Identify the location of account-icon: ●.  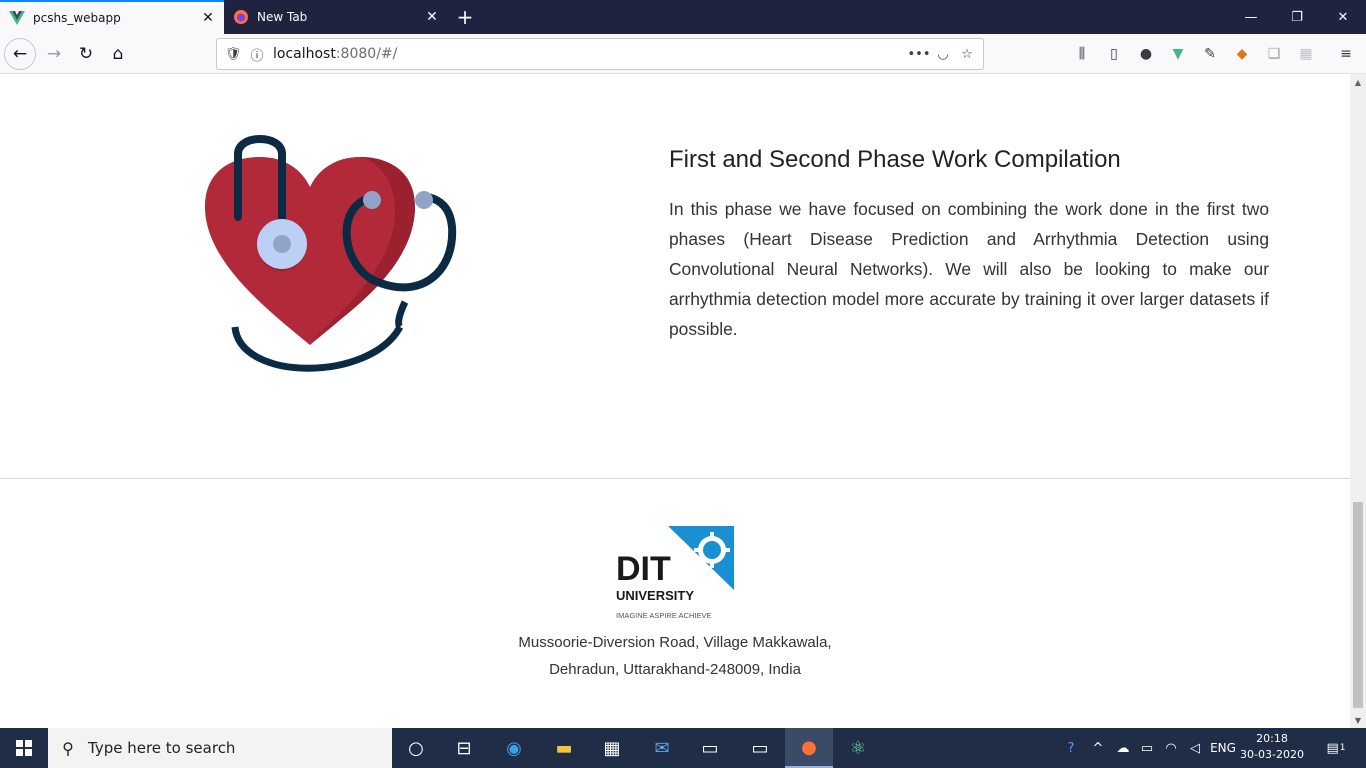
(1146, 54).